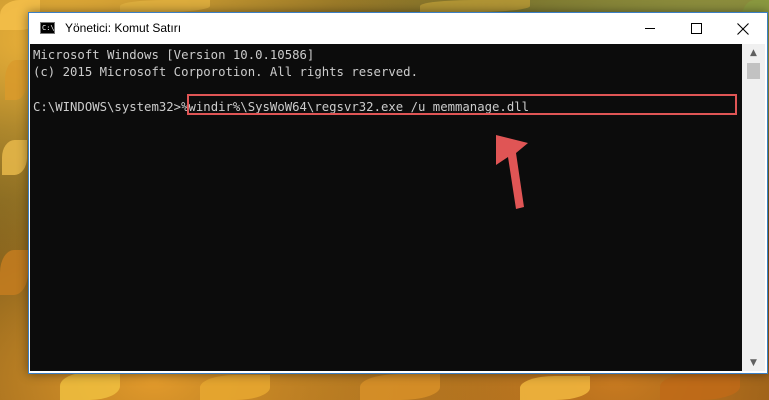  I want to click on scroll-down-icon: ▼, so click(753, 362).